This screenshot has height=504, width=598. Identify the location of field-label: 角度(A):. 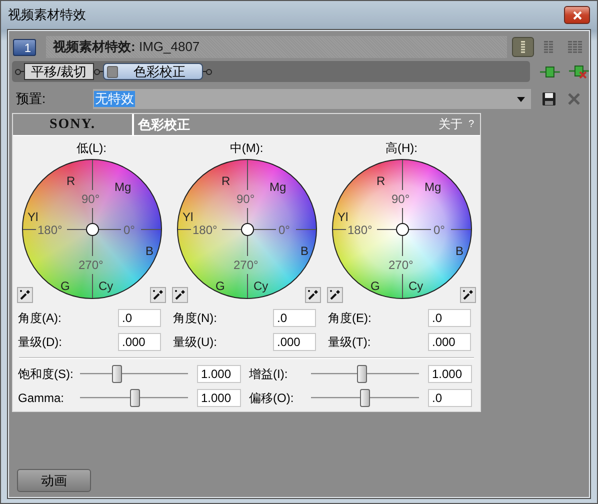
(40, 318).